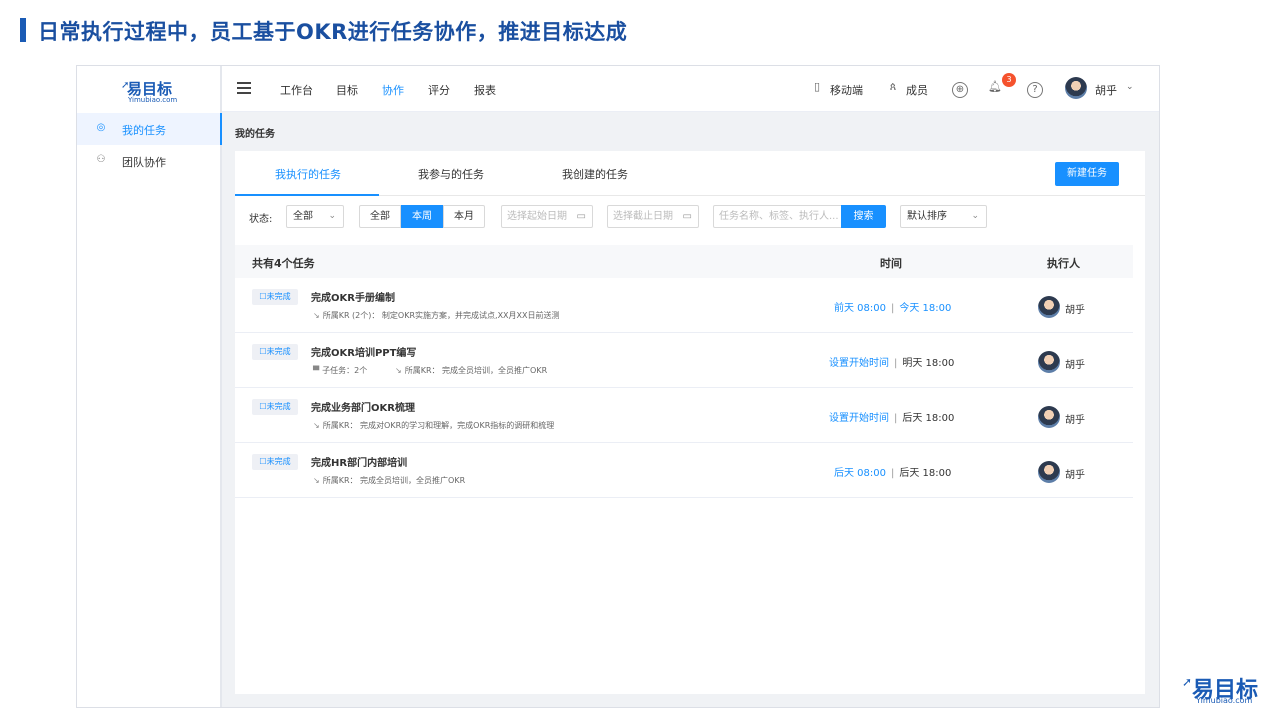  What do you see at coordinates (464, 216) in the screenshot?
I see `range-this-month: 本月` at bounding box center [464, 216].